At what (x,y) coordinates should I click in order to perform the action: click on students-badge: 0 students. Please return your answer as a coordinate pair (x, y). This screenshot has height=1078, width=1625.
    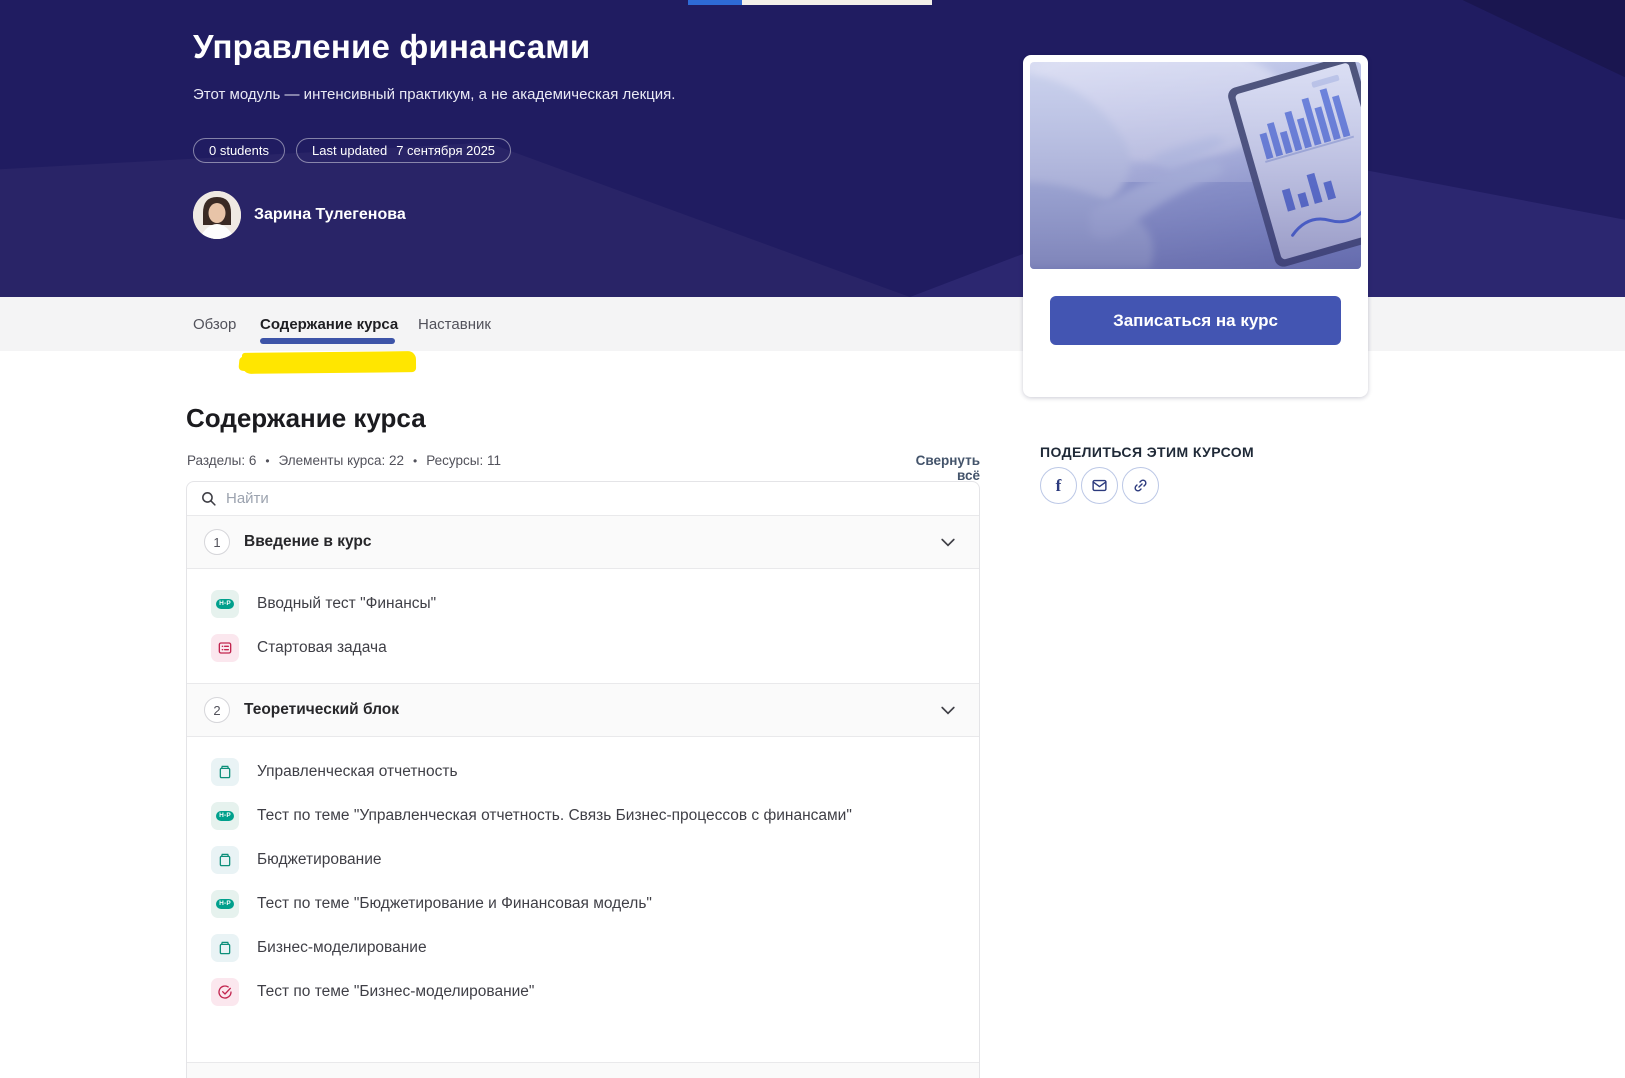
    Looking at the image, I should click on (239, 150).